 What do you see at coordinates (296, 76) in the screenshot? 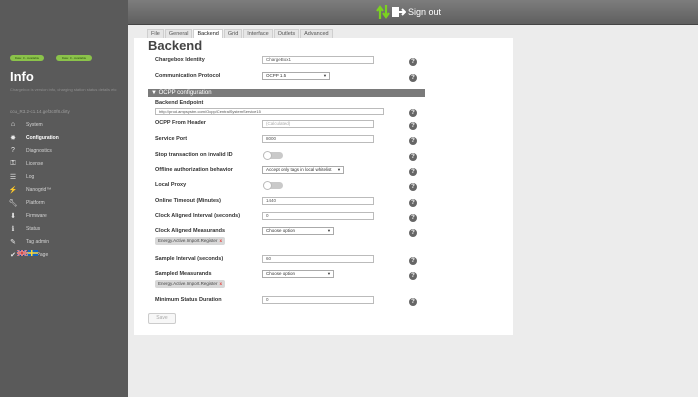
I see `communication-protocol-select: OCPP 1.5 ▼` at bounding box center [296, 76].